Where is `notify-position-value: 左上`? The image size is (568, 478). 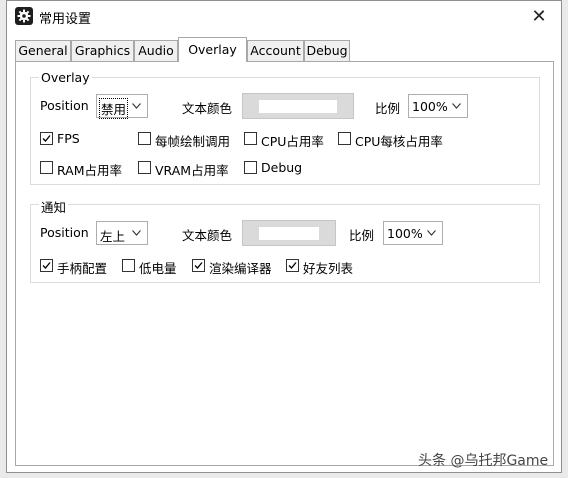 notify-position-value: 左上 is located at coordinates (113, 236).